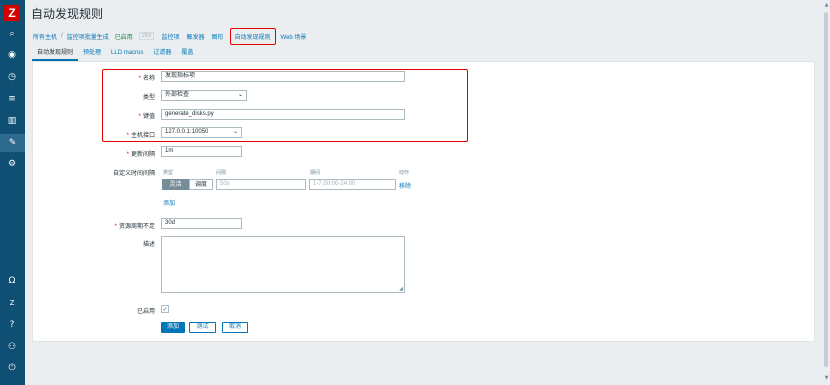 This screenshot has height=385, width=830. Describe the element at coordinates (195, 36) in the screenshot. I see `host-nav-triggers: 触发器` at that location.